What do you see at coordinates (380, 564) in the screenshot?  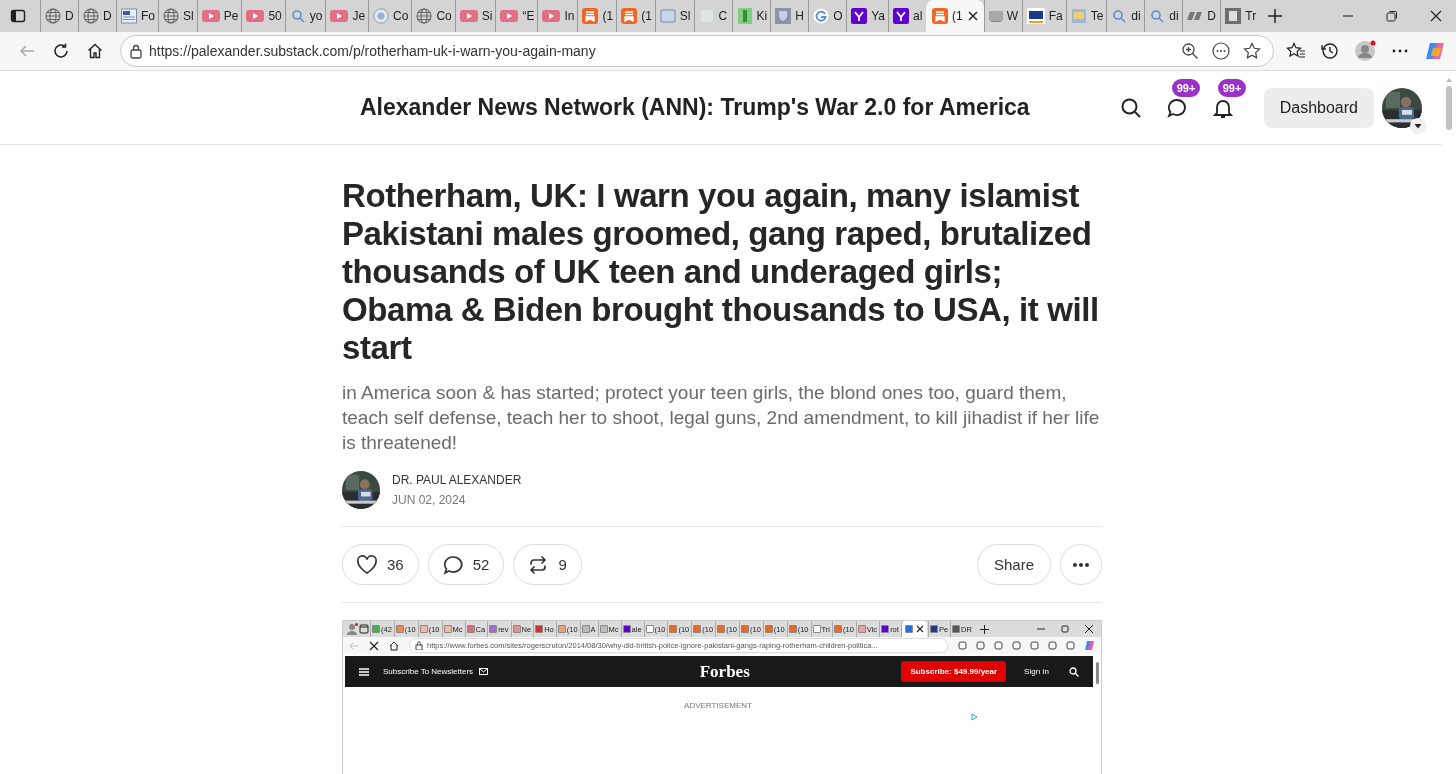 I see `like-button: 36` at bounding box center [380, 564].